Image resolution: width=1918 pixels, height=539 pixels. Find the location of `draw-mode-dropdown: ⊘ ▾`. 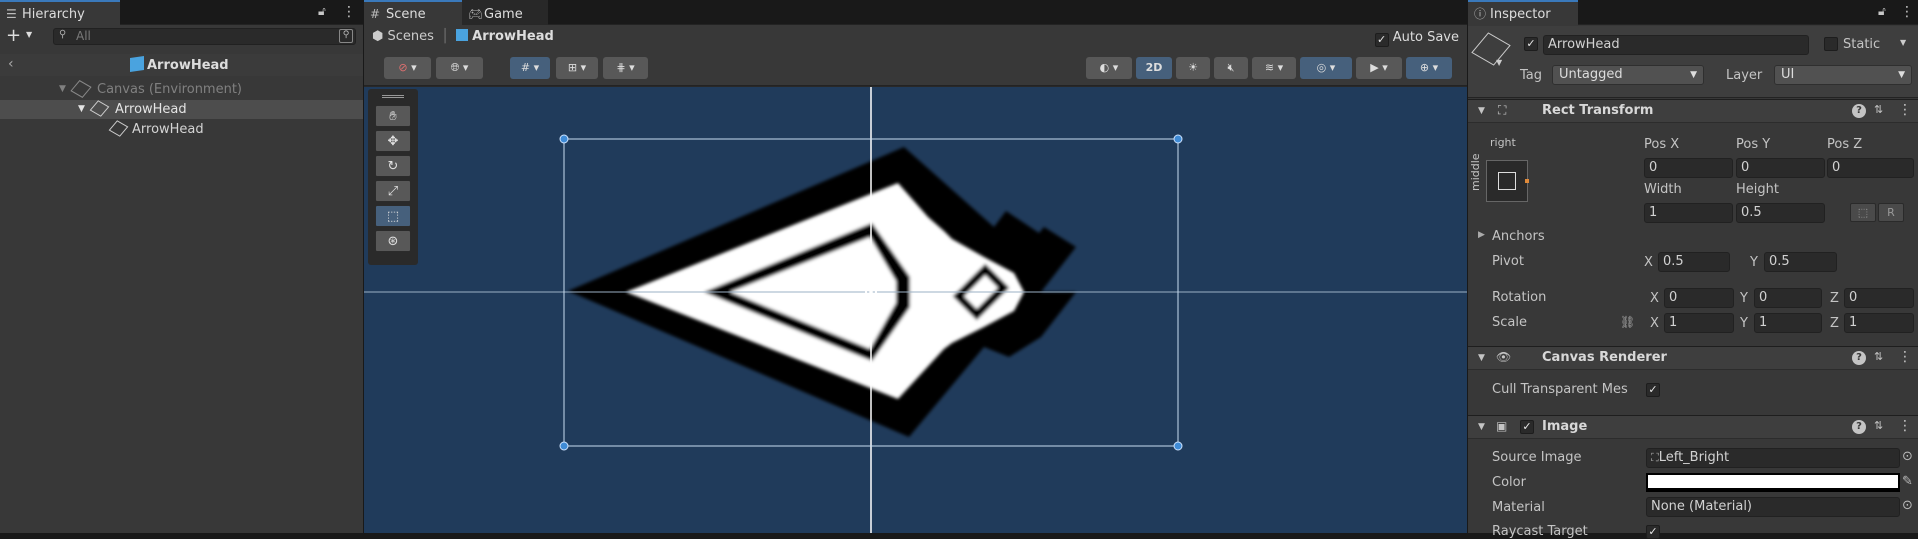

draw-mode-dropdown: ⊘ ▾ is located at coordinates (407, 68).